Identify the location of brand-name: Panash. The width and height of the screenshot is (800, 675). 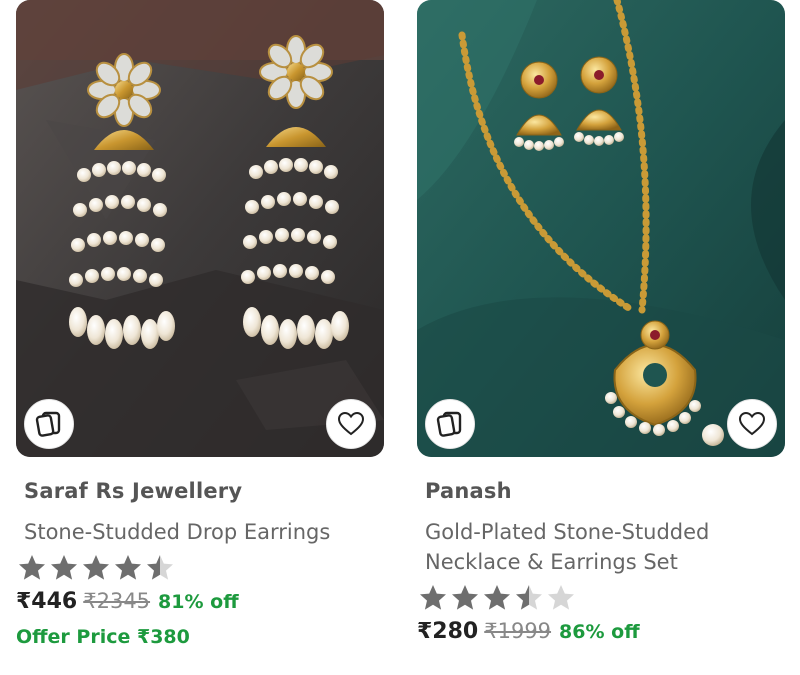
(468, 491).